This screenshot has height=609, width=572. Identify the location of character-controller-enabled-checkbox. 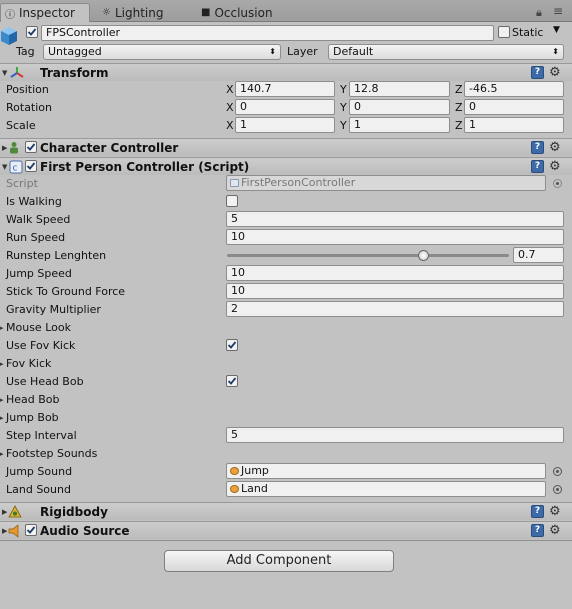
(31, 147).